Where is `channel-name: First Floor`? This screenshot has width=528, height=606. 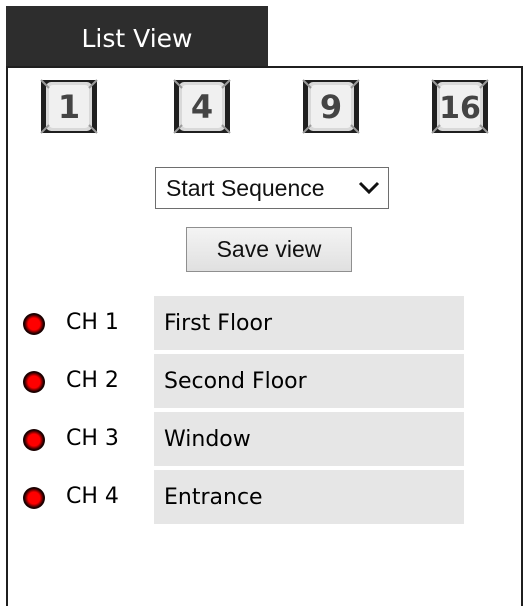
channel-name: First Floor is located at coordinates (309, 323).